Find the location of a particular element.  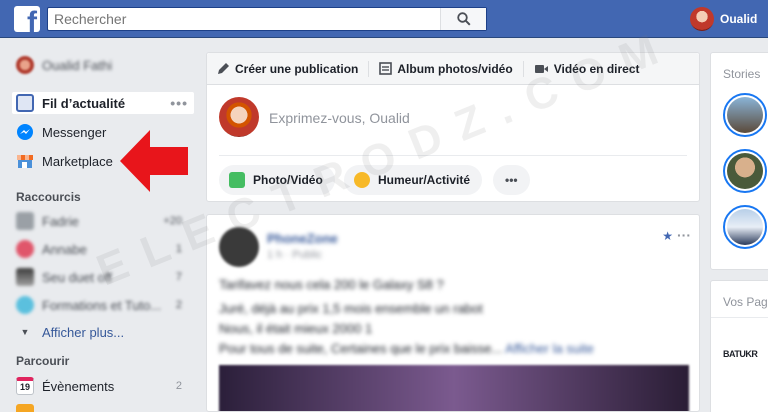

sidebar-shortcut: Annabe 1 is located at coordinates (104, 249).